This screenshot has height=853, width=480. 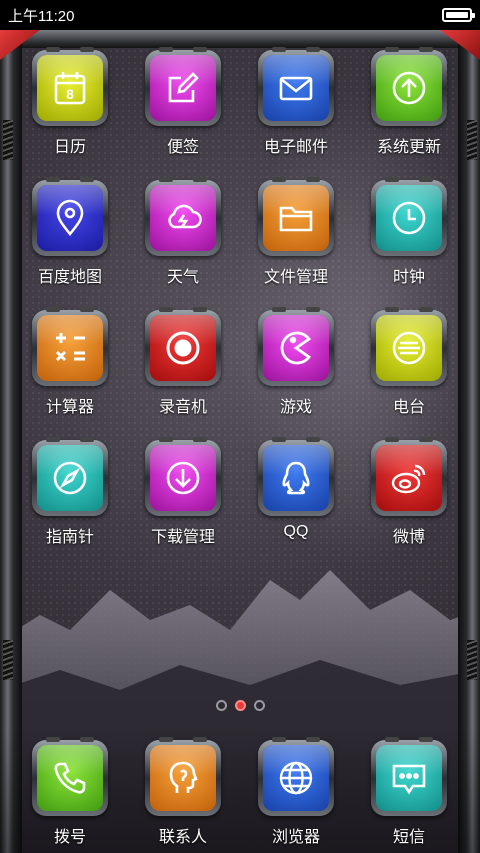 I want to click on app-label: 便签, so click(x=182, y=147).